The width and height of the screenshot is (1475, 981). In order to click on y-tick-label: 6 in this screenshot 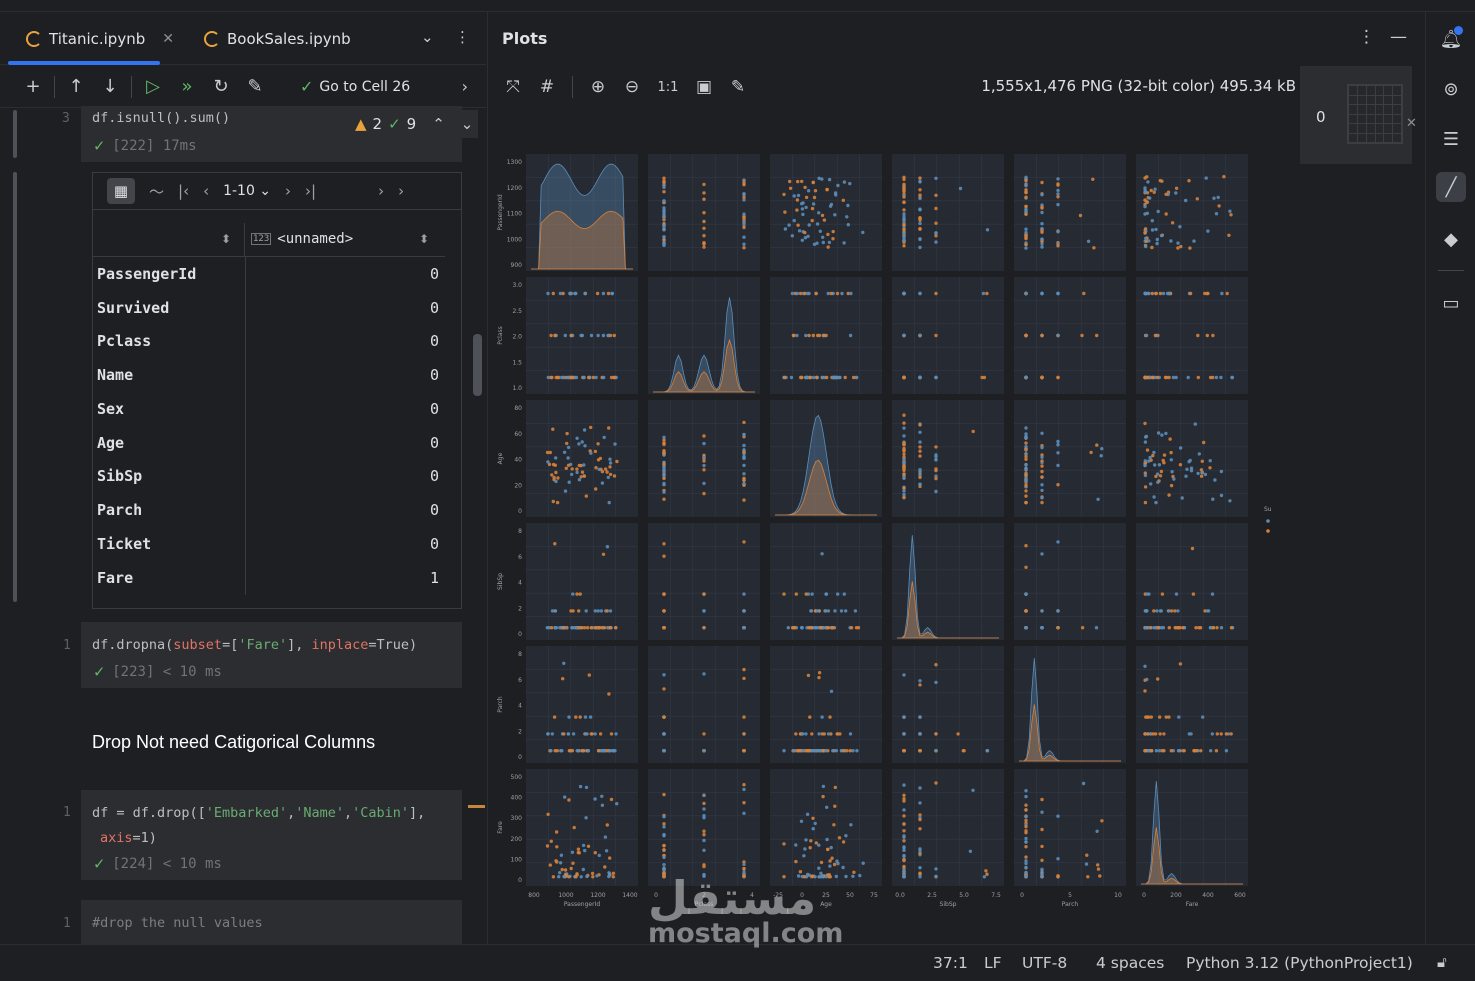, I will do `click(520, 557)`.